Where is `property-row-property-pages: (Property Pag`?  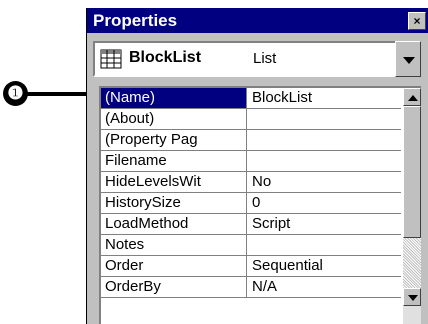 property-row-property-pages: (Property Pag is located at coordinates (251, 140).